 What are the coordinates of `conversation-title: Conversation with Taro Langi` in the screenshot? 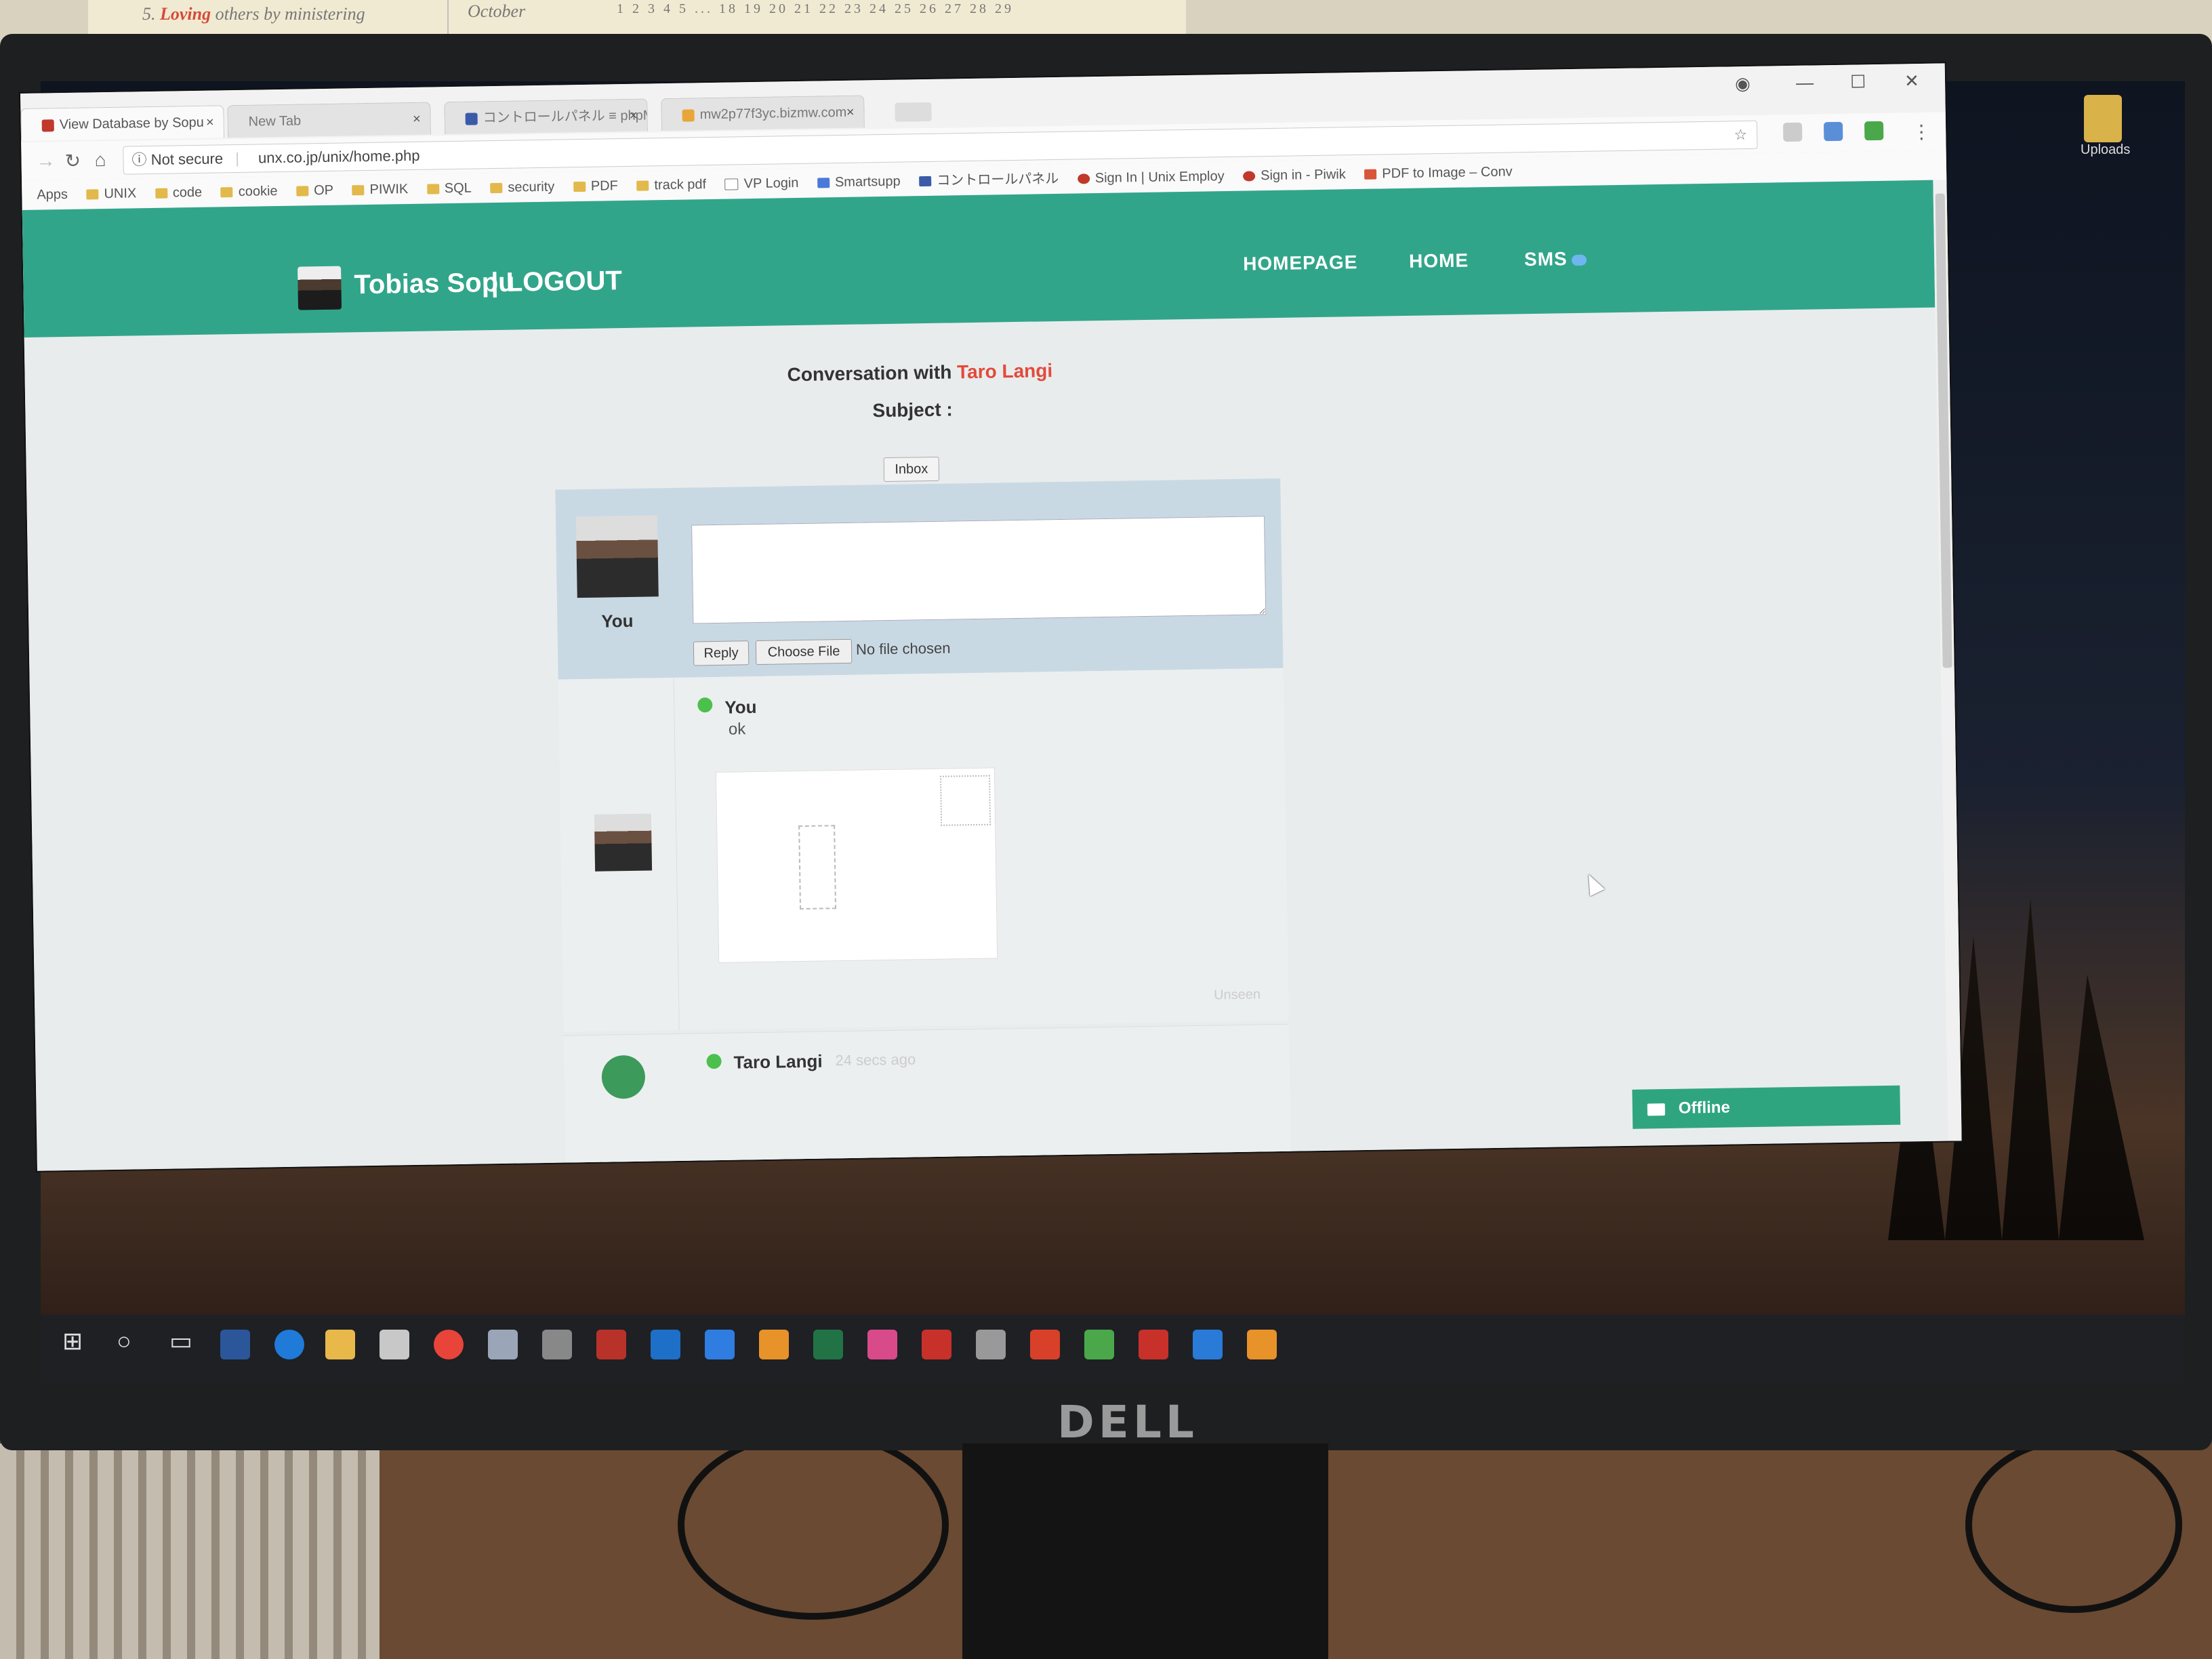 It's located at (919, 373).